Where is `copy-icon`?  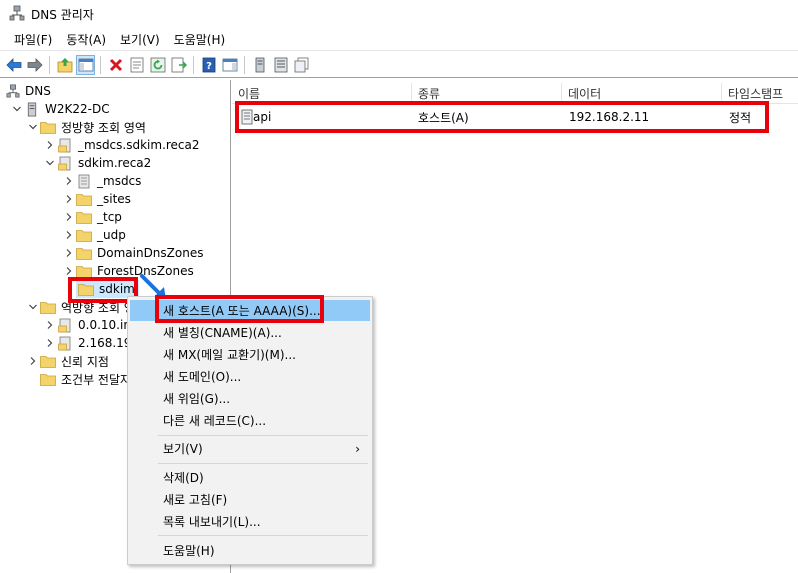
copy-icon is located at coordinates (301, 65).